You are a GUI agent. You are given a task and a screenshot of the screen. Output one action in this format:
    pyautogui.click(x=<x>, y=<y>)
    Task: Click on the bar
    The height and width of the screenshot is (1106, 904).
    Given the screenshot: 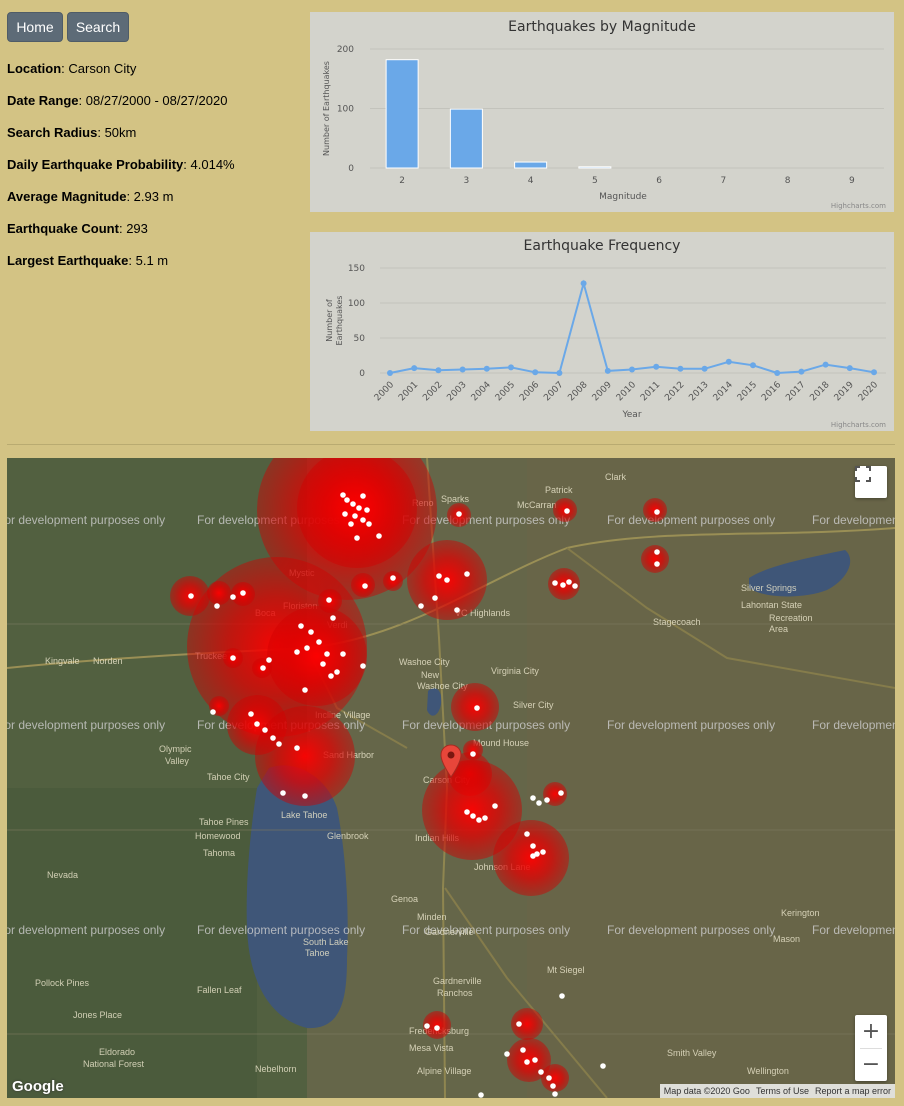 What is the action you would take?
    pyautogui.click(x=595, y=167)
    